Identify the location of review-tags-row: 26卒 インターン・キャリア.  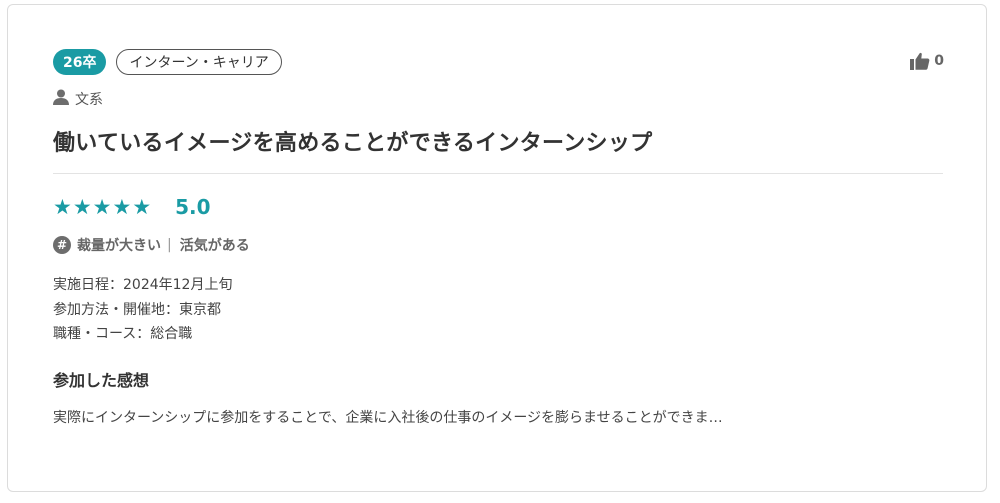
(167, 62).